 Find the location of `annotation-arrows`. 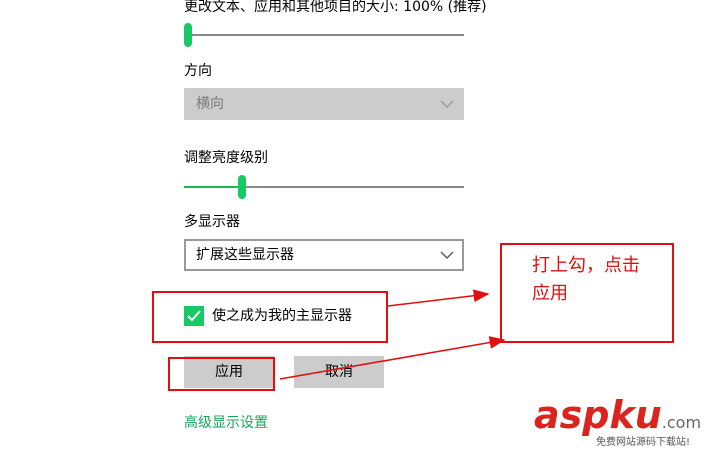

annotation-arrows is located at coordinates (392, 334).